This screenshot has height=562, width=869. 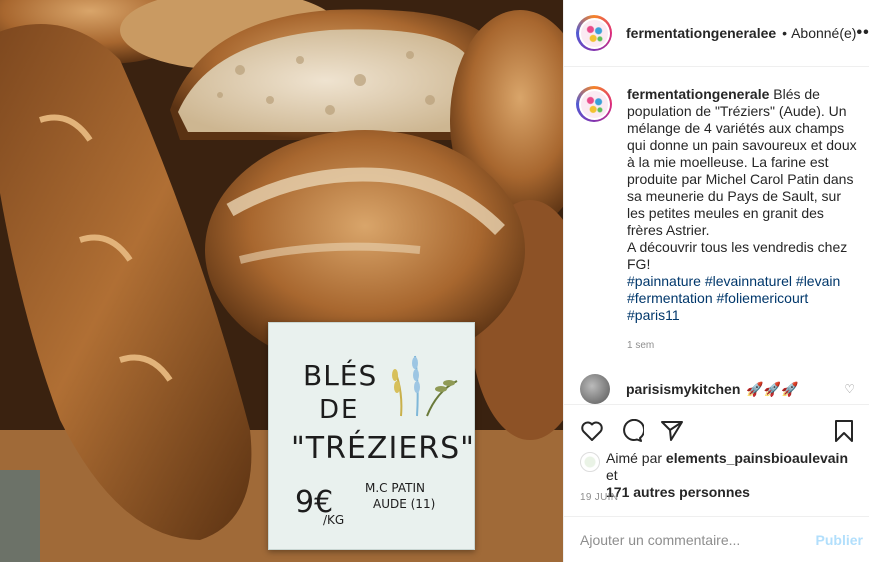 I want to click on commenter-avatar, so click(x=595, y=389).